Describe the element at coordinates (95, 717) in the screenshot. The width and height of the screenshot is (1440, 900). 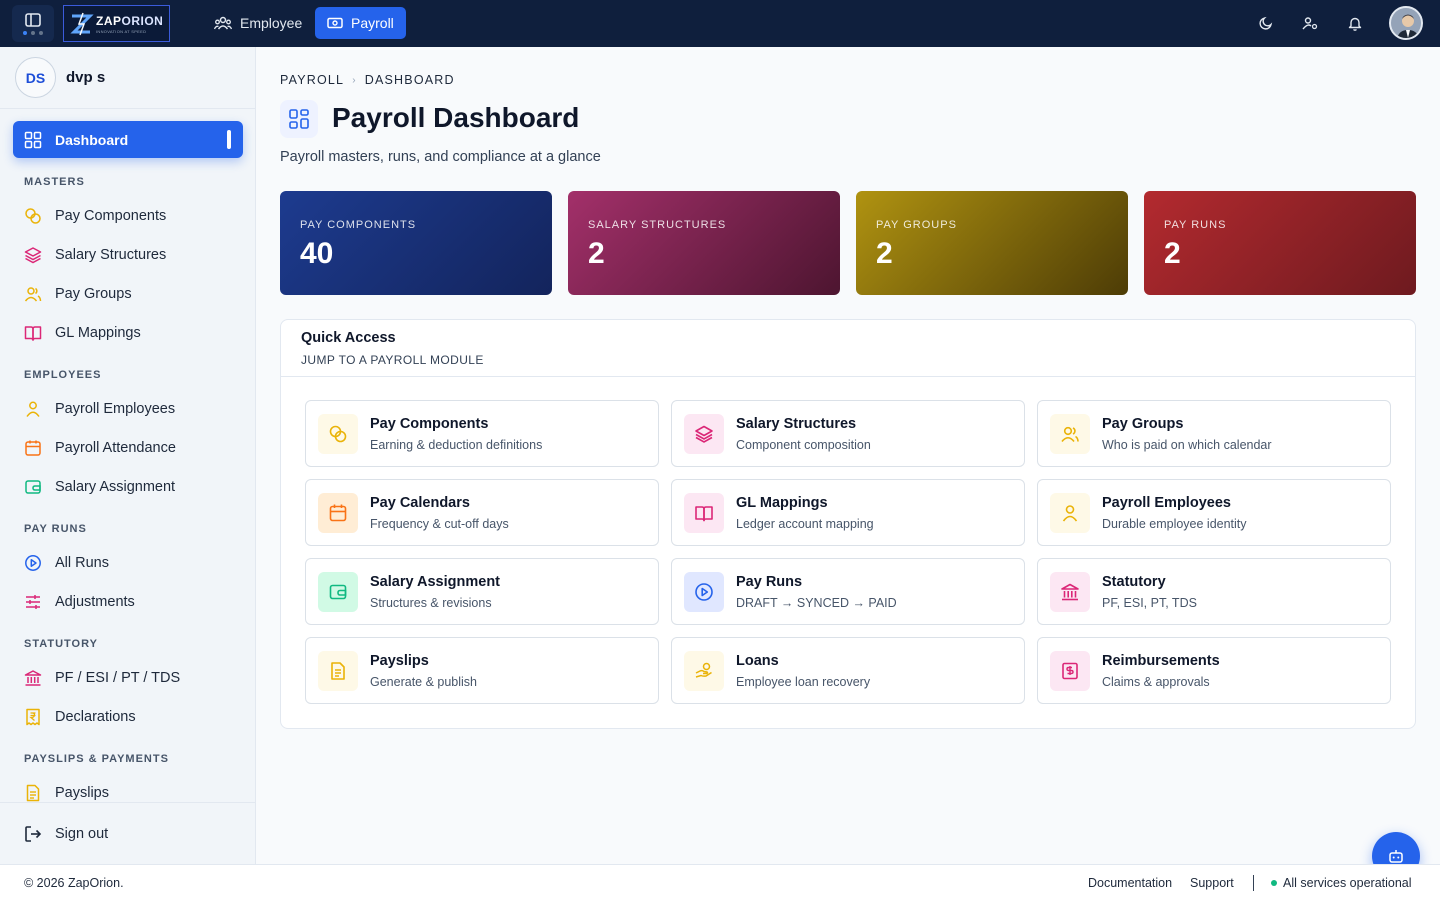
I see `sidebar-item-label: Declarations` at that location.